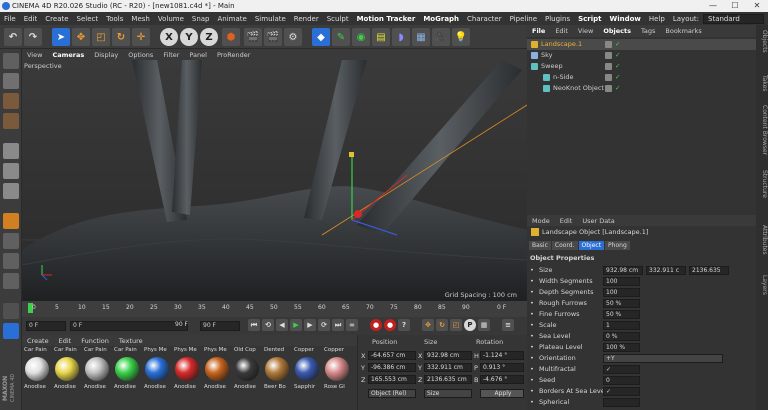  What do you see at coordinates (392, 367) in the screenshot?
I see `position-y-field: -96.386 cm` at bounding box center [392, 367].